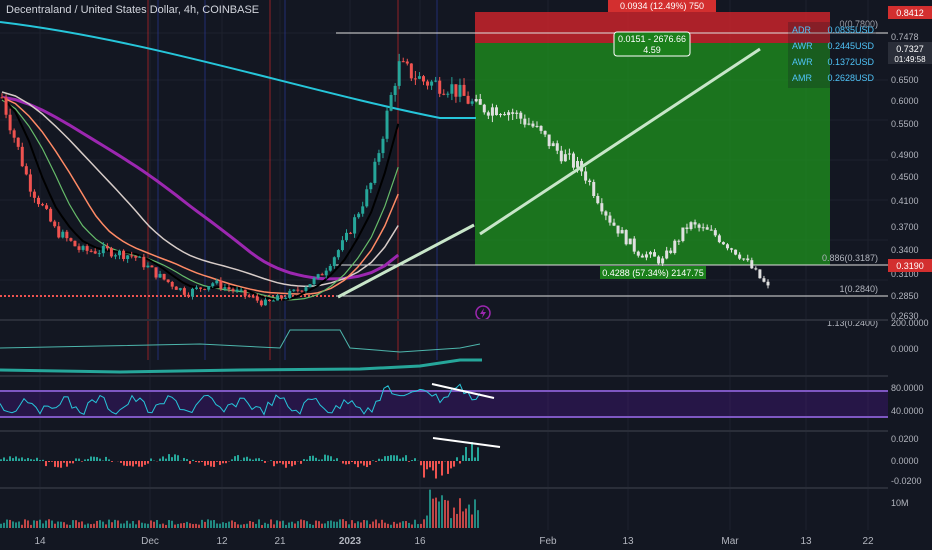 Image resolution: width=932 pixels, height=550 pixels. I want to click on range-legend-value: 0.0835USD, so click(850, 30).